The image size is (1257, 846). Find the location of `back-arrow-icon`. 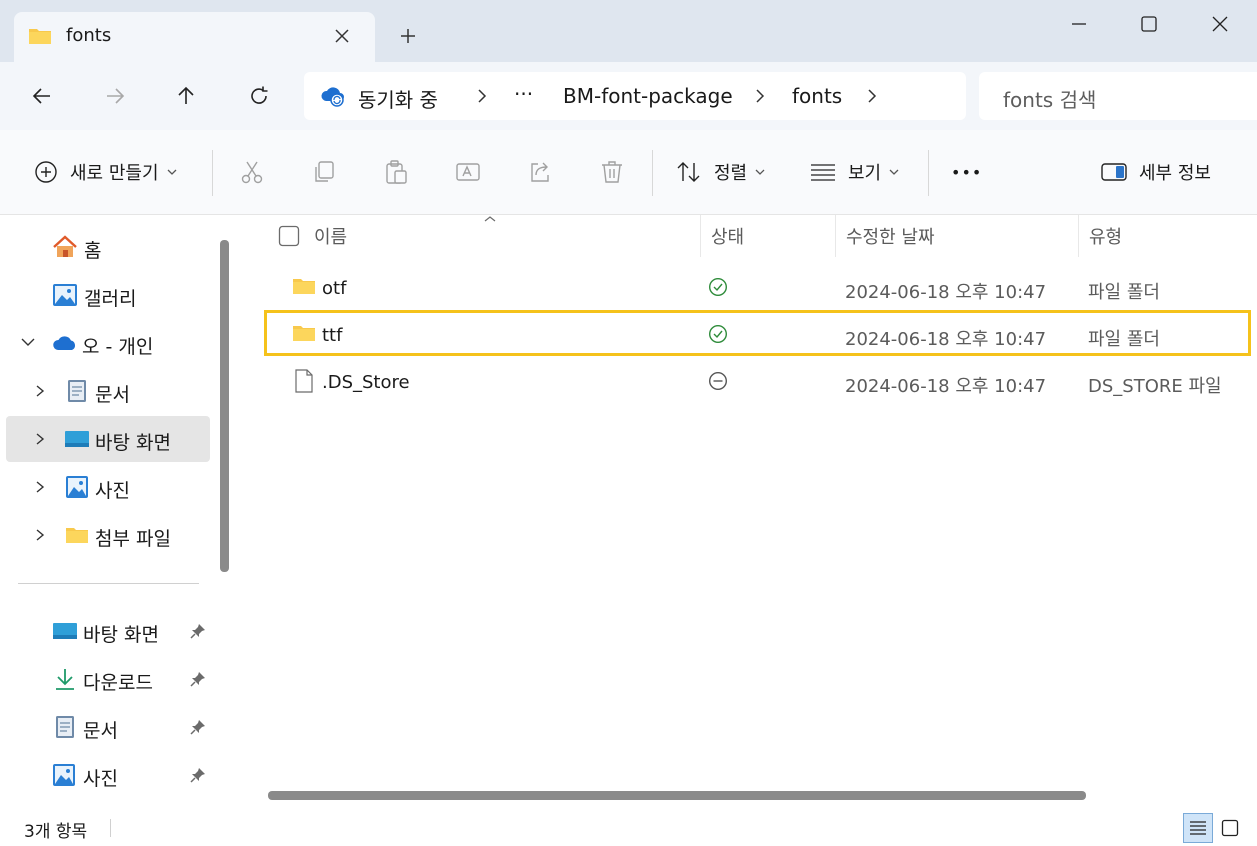

back-arrow-icon is located at coordinates (42, 96).